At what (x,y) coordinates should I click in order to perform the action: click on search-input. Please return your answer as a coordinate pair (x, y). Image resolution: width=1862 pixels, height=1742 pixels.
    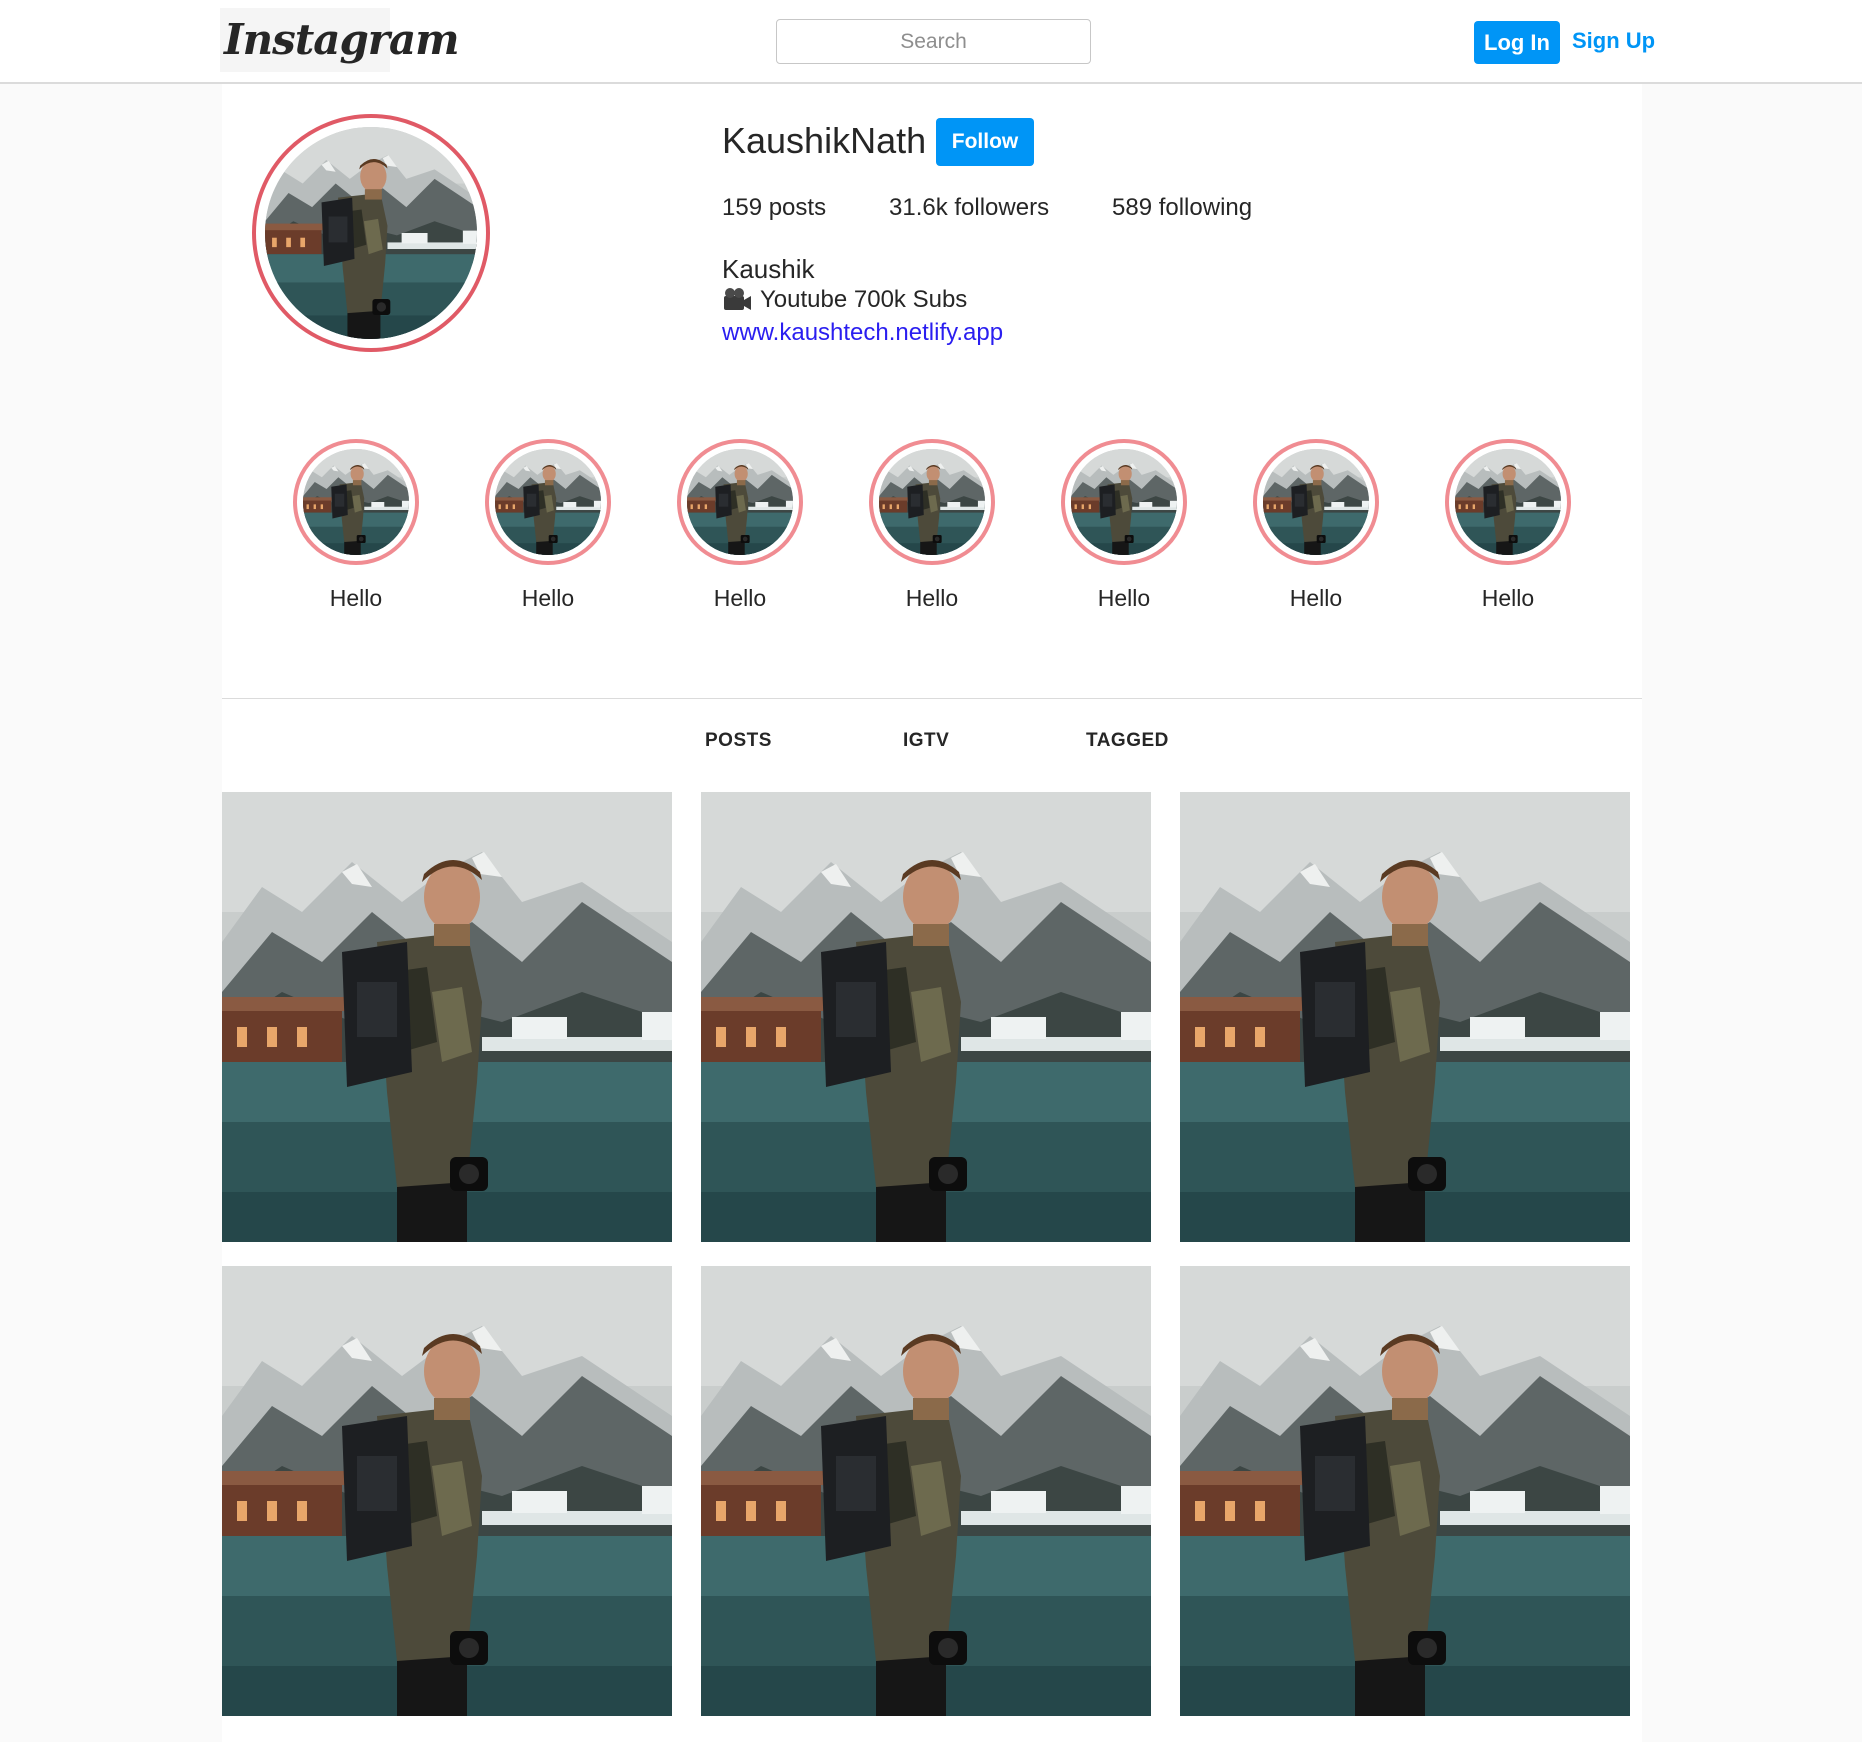
    Looking at the image, I should click on (933, 41).